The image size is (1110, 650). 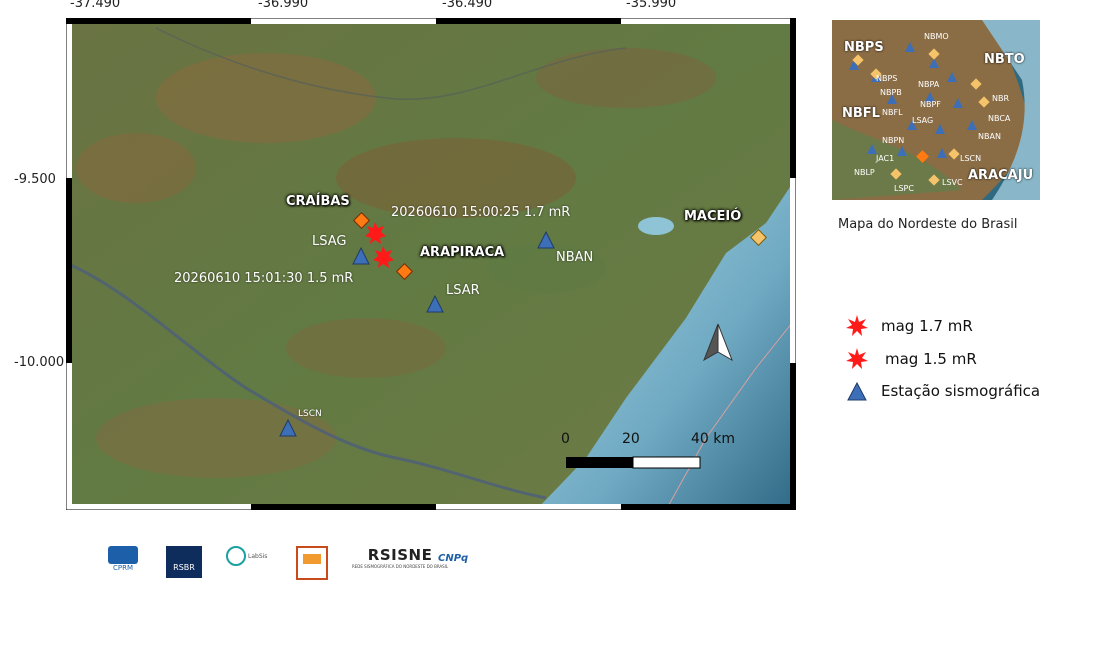 What do you see at coordinates (283, 5) in the screenshot?
I see `lon-tick-2: -36.990` at bounding box center [283, 5].